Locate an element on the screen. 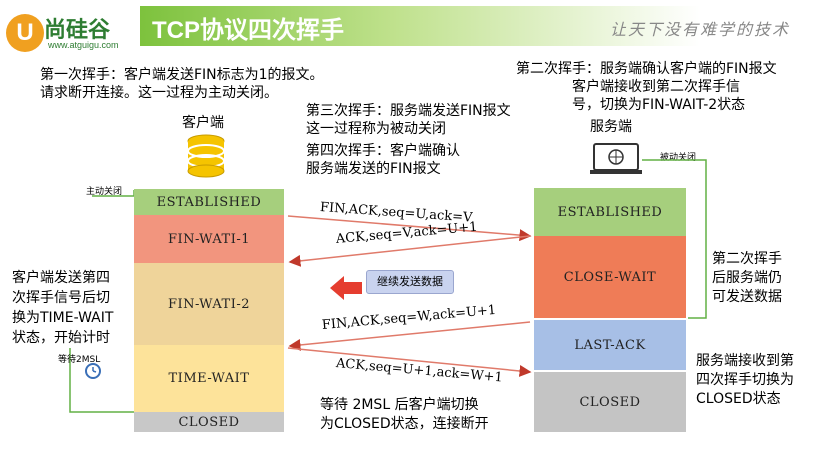 This screenshot has width=824, height=464. note-line: 次挥手信号后切 is located at coordinates (61, 298).